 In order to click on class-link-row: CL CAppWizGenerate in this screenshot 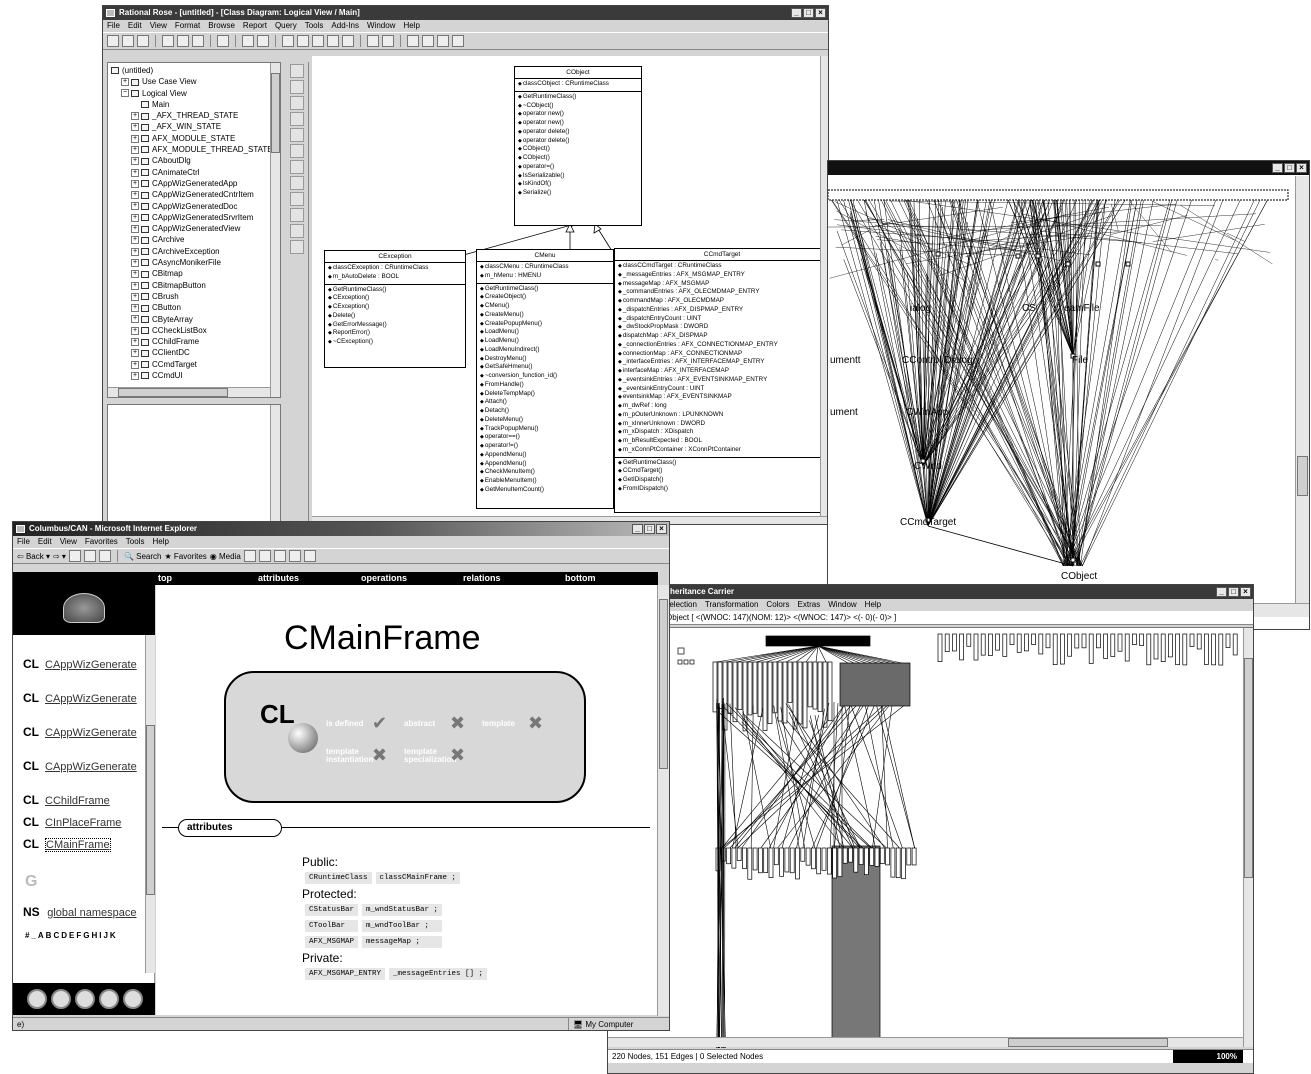, I will do `click(88, 776)`.